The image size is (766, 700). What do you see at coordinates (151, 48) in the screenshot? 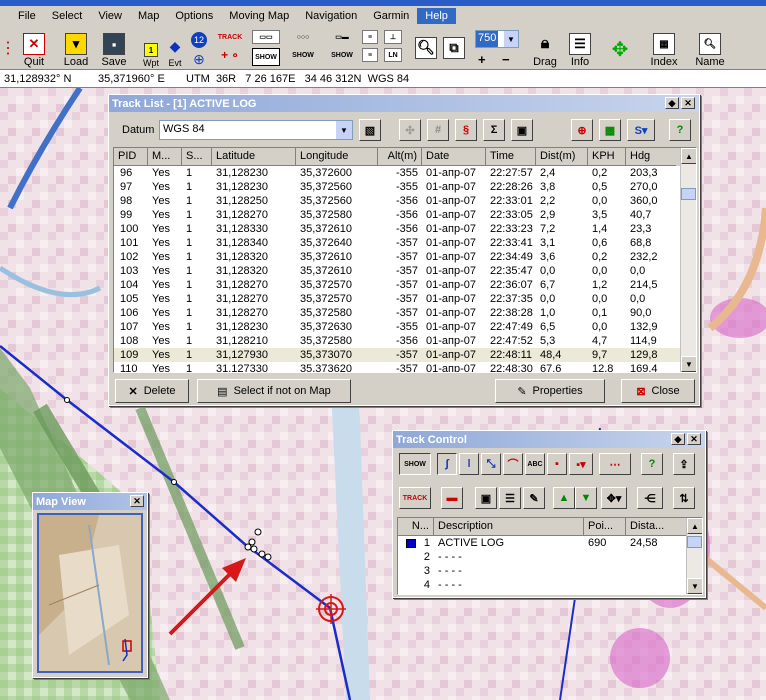
I see `waypoint-button: 1 Wpt` at bounding box center [151, 48].